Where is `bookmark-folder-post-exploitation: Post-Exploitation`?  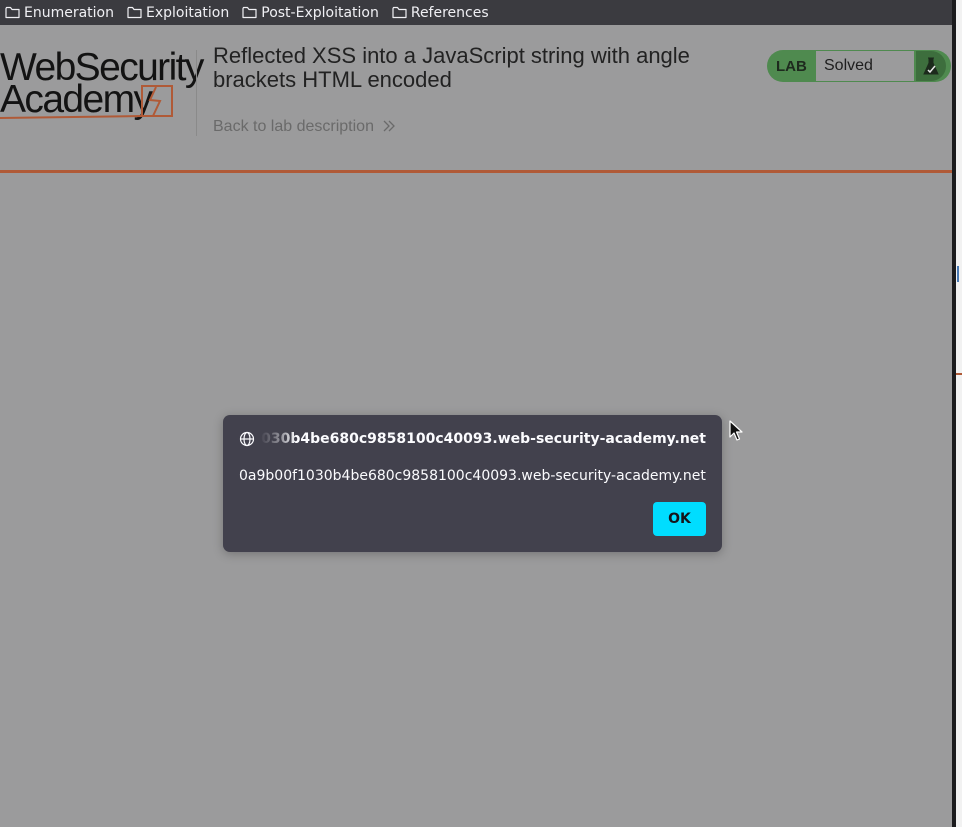
bookmark-folder-post-exploitation: Post-Exploitation is located at coordinates (310, 13).